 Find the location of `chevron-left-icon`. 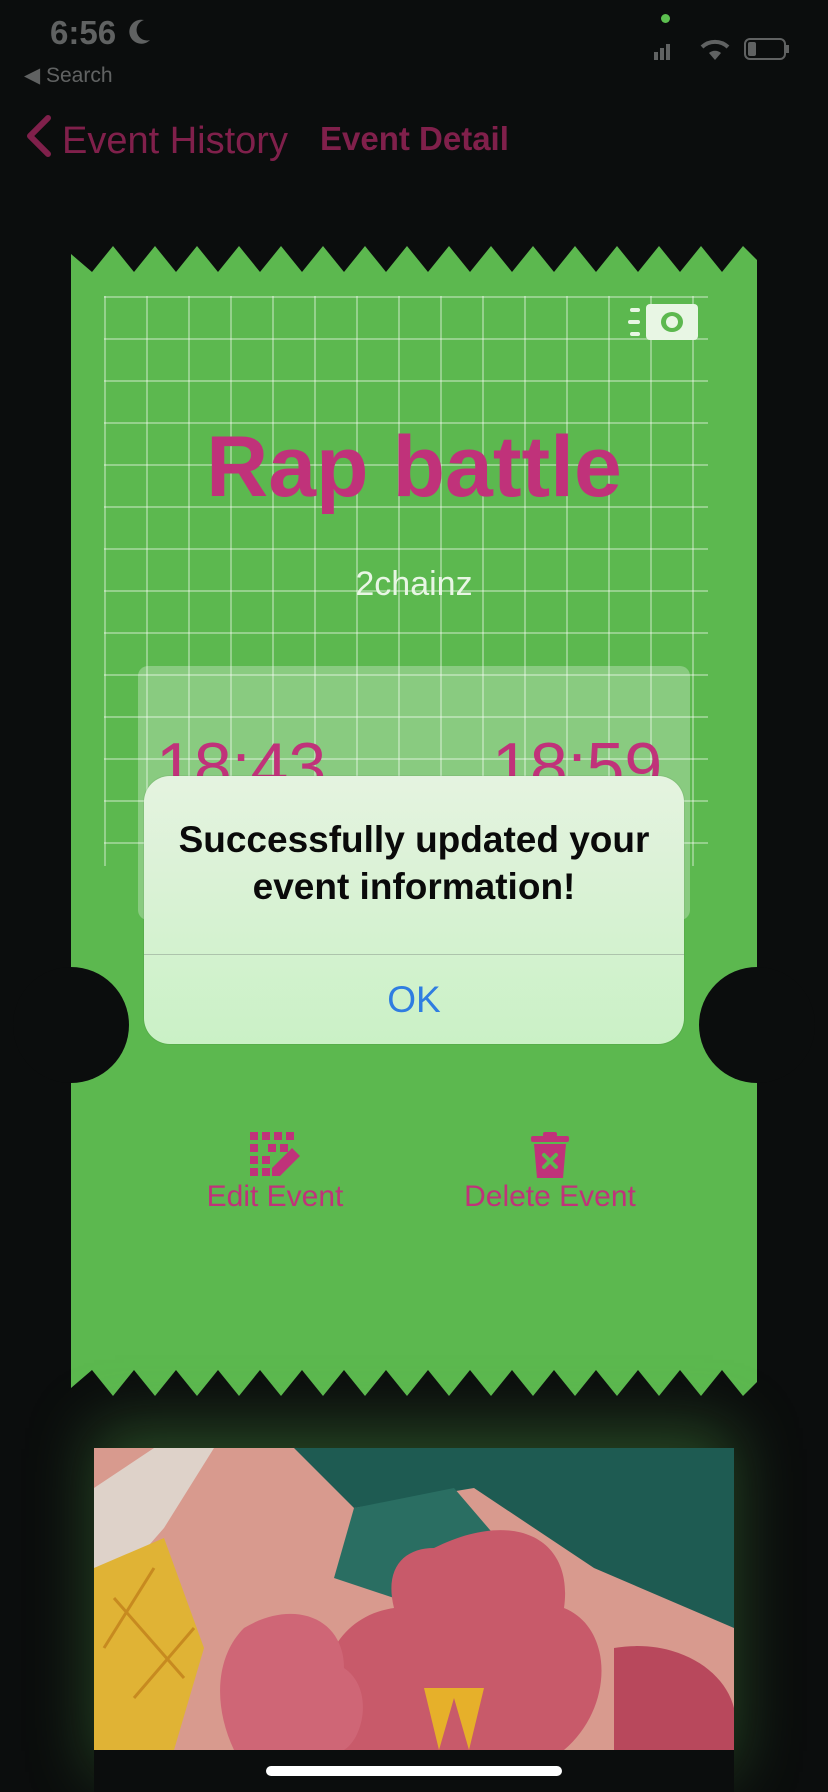

chevron-left-icon is located at coordinates (38, 141).